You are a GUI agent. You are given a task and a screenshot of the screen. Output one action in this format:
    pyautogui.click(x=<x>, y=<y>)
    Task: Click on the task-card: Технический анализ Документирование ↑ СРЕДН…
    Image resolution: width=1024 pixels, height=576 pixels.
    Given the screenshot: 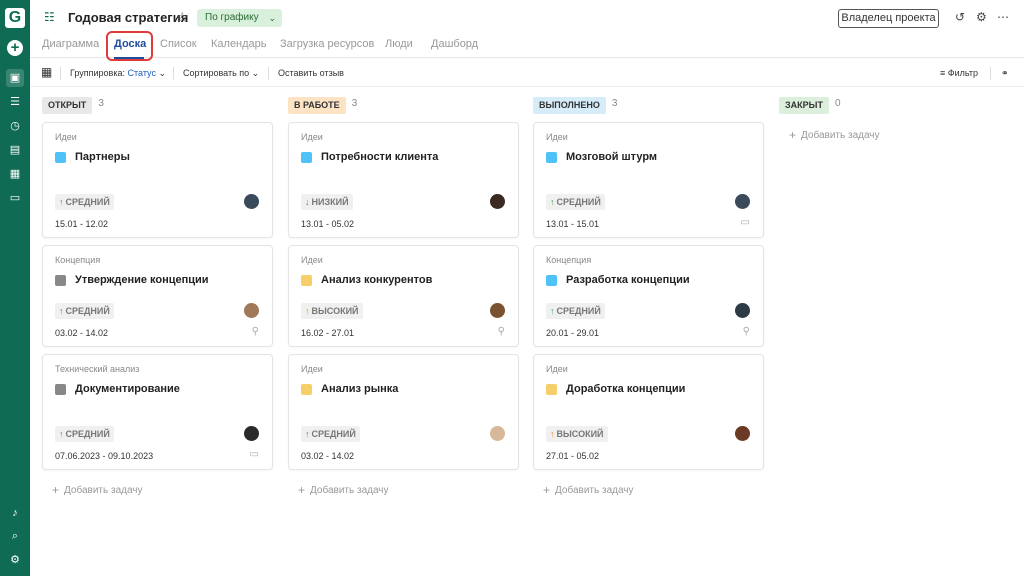 What is the action you would take?
    pyautogui.click(x=157, y=412)
    